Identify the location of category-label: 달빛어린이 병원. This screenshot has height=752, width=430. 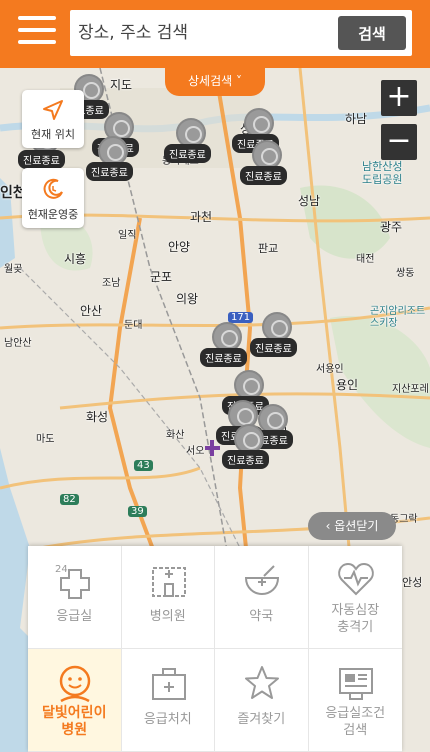
(74, 721).